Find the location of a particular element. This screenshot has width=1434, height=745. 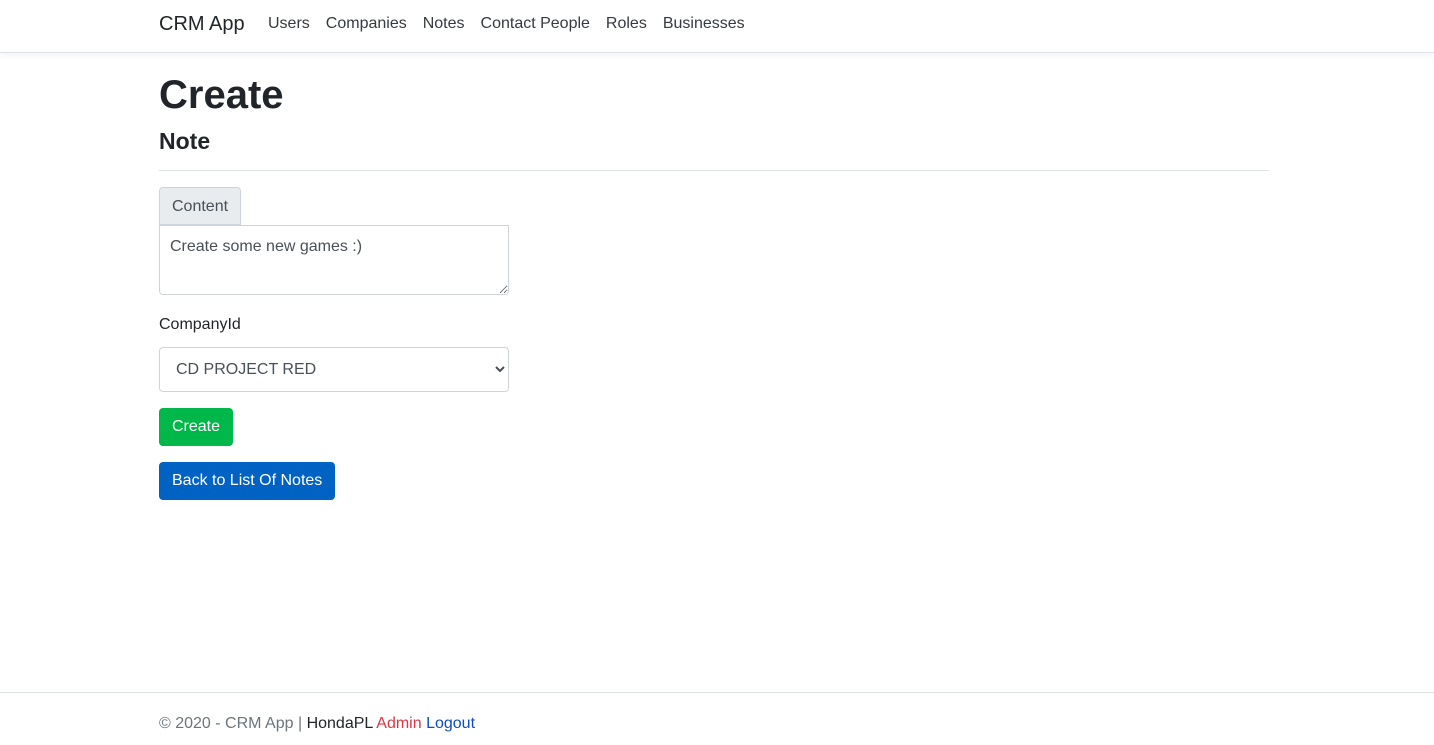

footer-username: HondaPL is located at coordinates (339, 723).